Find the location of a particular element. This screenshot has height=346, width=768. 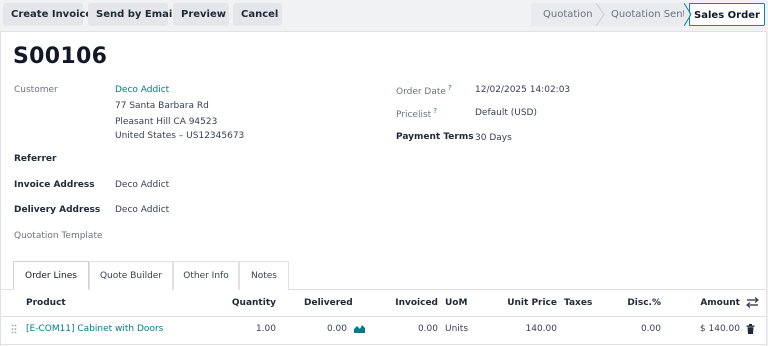

column-header-delivered: Delivered is located at coordinates (328, 303).